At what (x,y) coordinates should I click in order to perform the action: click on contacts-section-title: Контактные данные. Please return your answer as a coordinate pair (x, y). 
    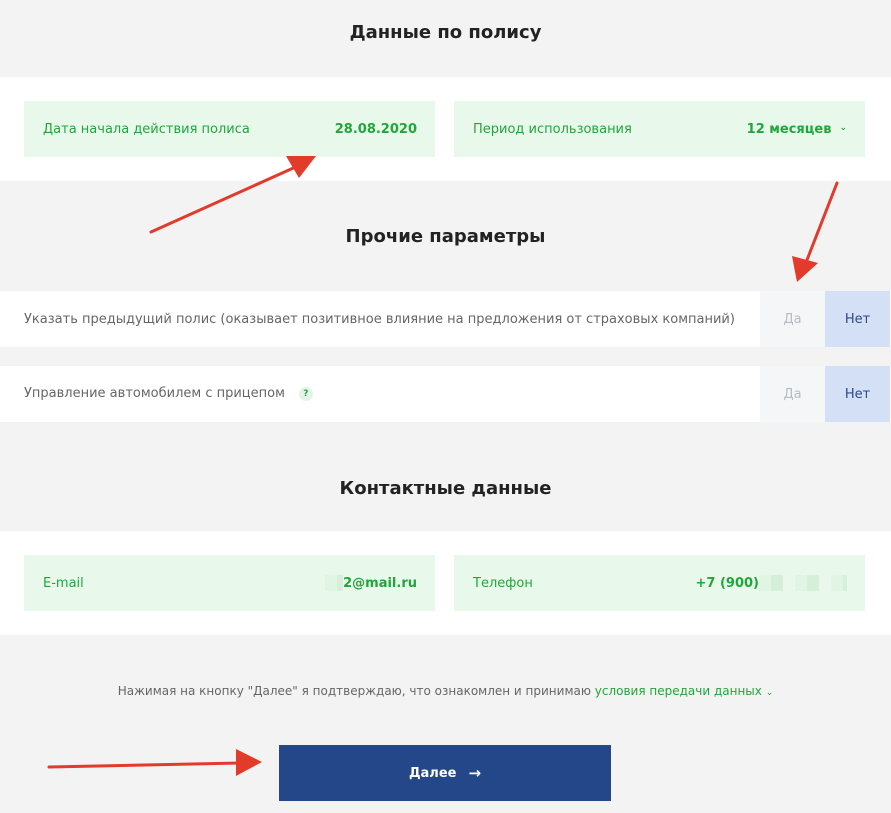
    Looking at the image, I should click on (445, 488).